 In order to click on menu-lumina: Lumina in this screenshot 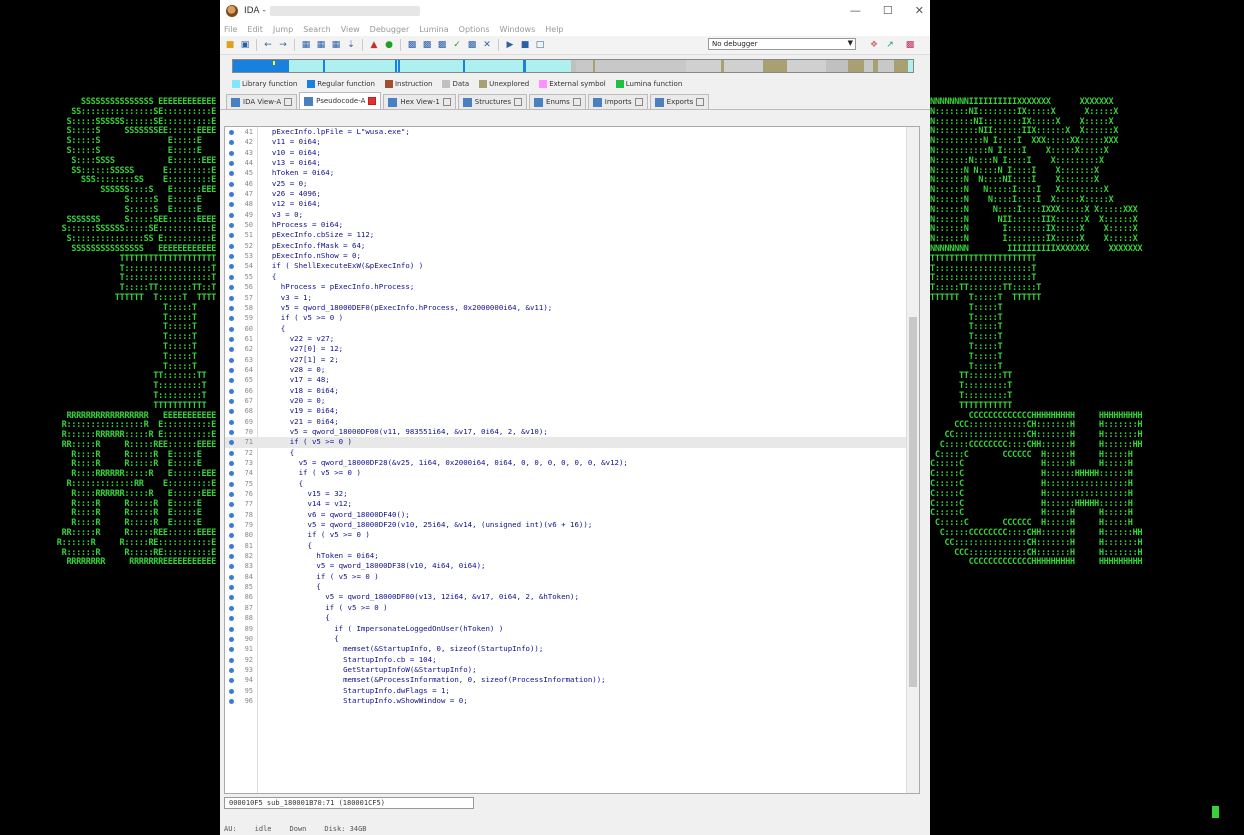, I will do `click(433, 29)`.